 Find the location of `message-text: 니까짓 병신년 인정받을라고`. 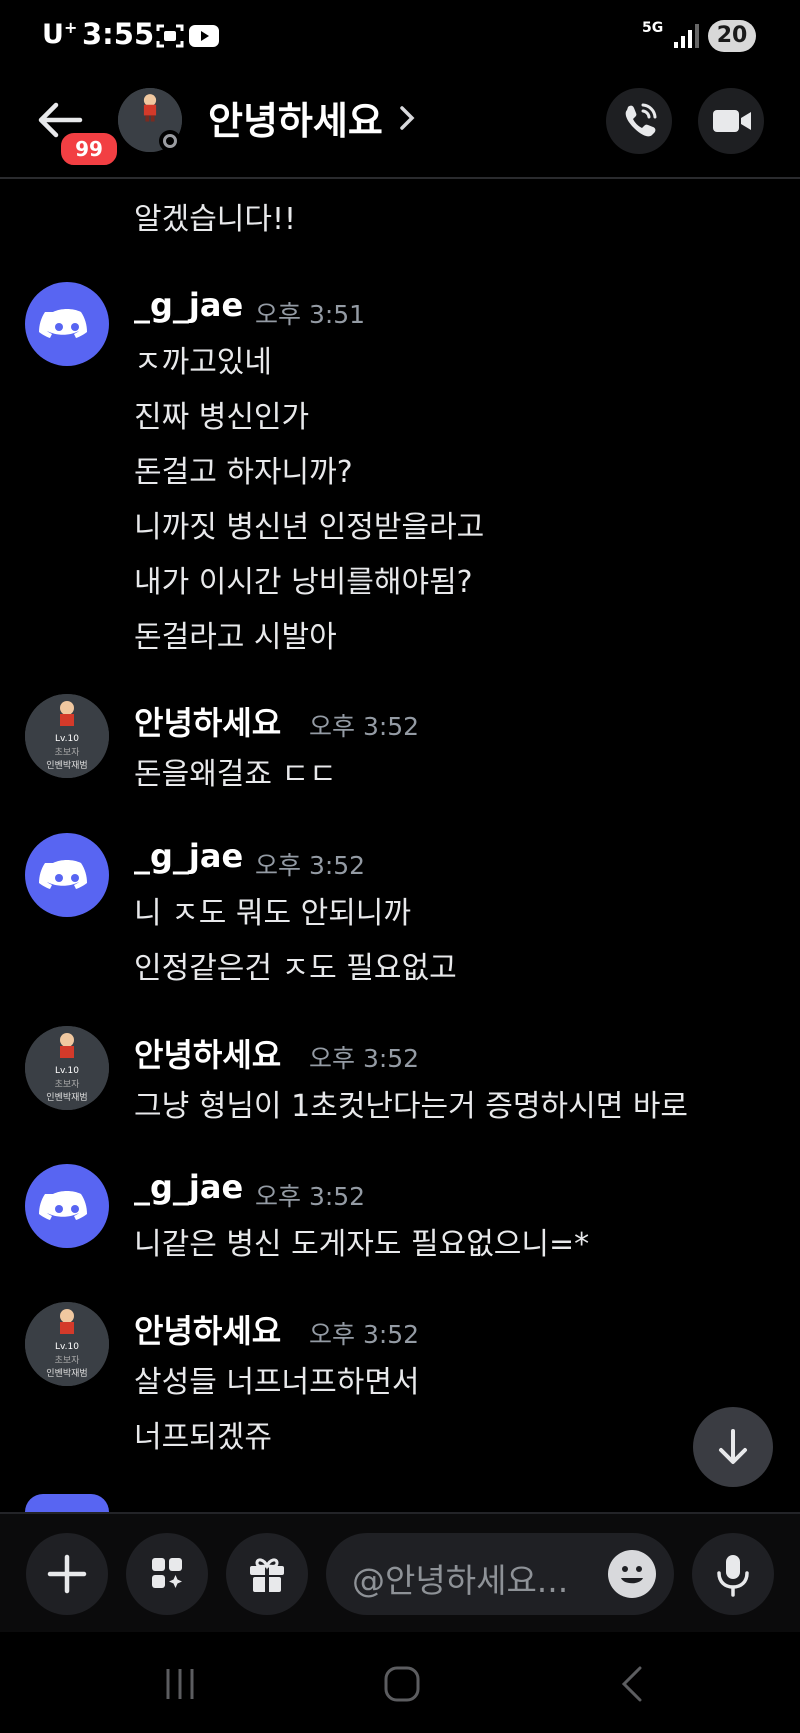

message-text: 니까짓 병신년 인정받을라고 is located at coordinates (309, 524).